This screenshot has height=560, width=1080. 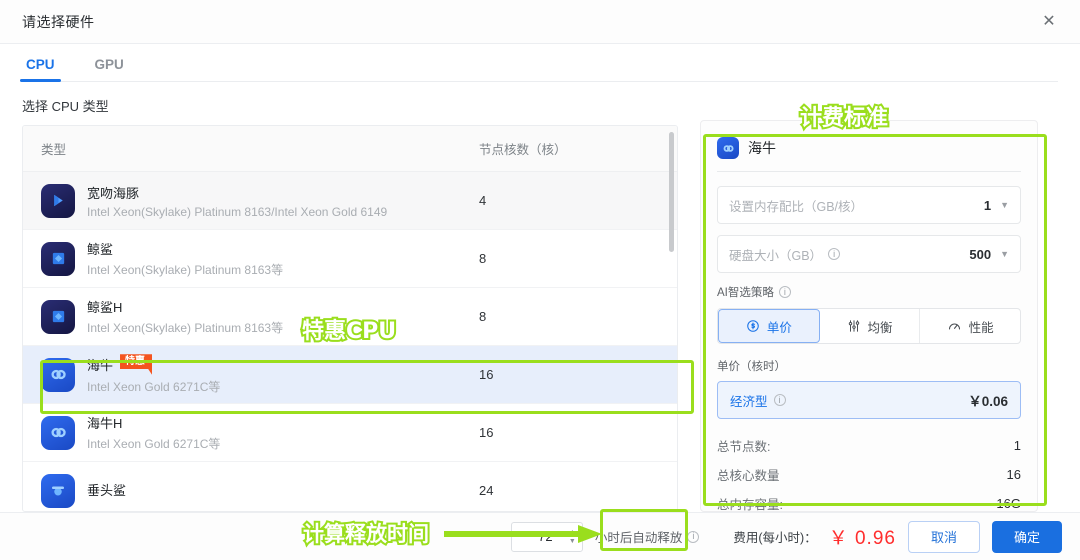 What do you see at coordinates (869, 205) in the screenshot?
I see `memory-ratio-select: 设置内存配比（GB/核） 1 ▼` at bounding box center [869, 205].